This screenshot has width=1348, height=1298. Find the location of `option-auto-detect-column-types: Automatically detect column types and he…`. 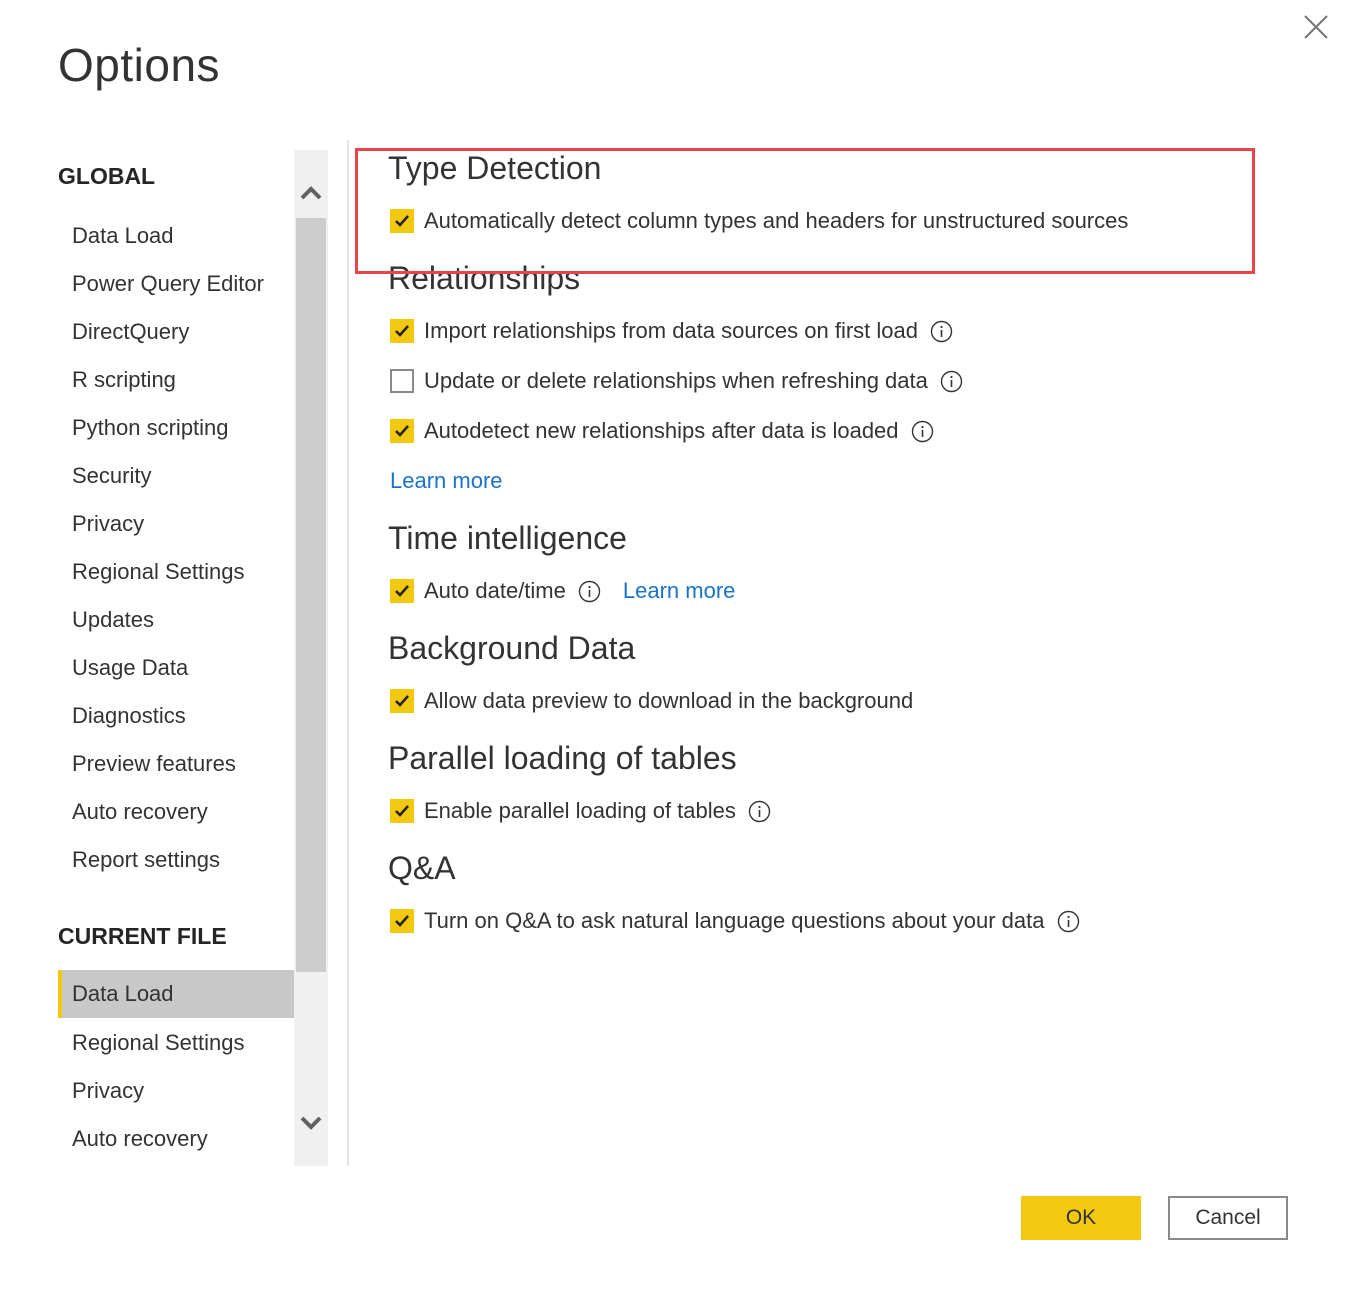

option-auto-detect-column-types: Automatically detect column types and he… is located at coordinates (759, 221).